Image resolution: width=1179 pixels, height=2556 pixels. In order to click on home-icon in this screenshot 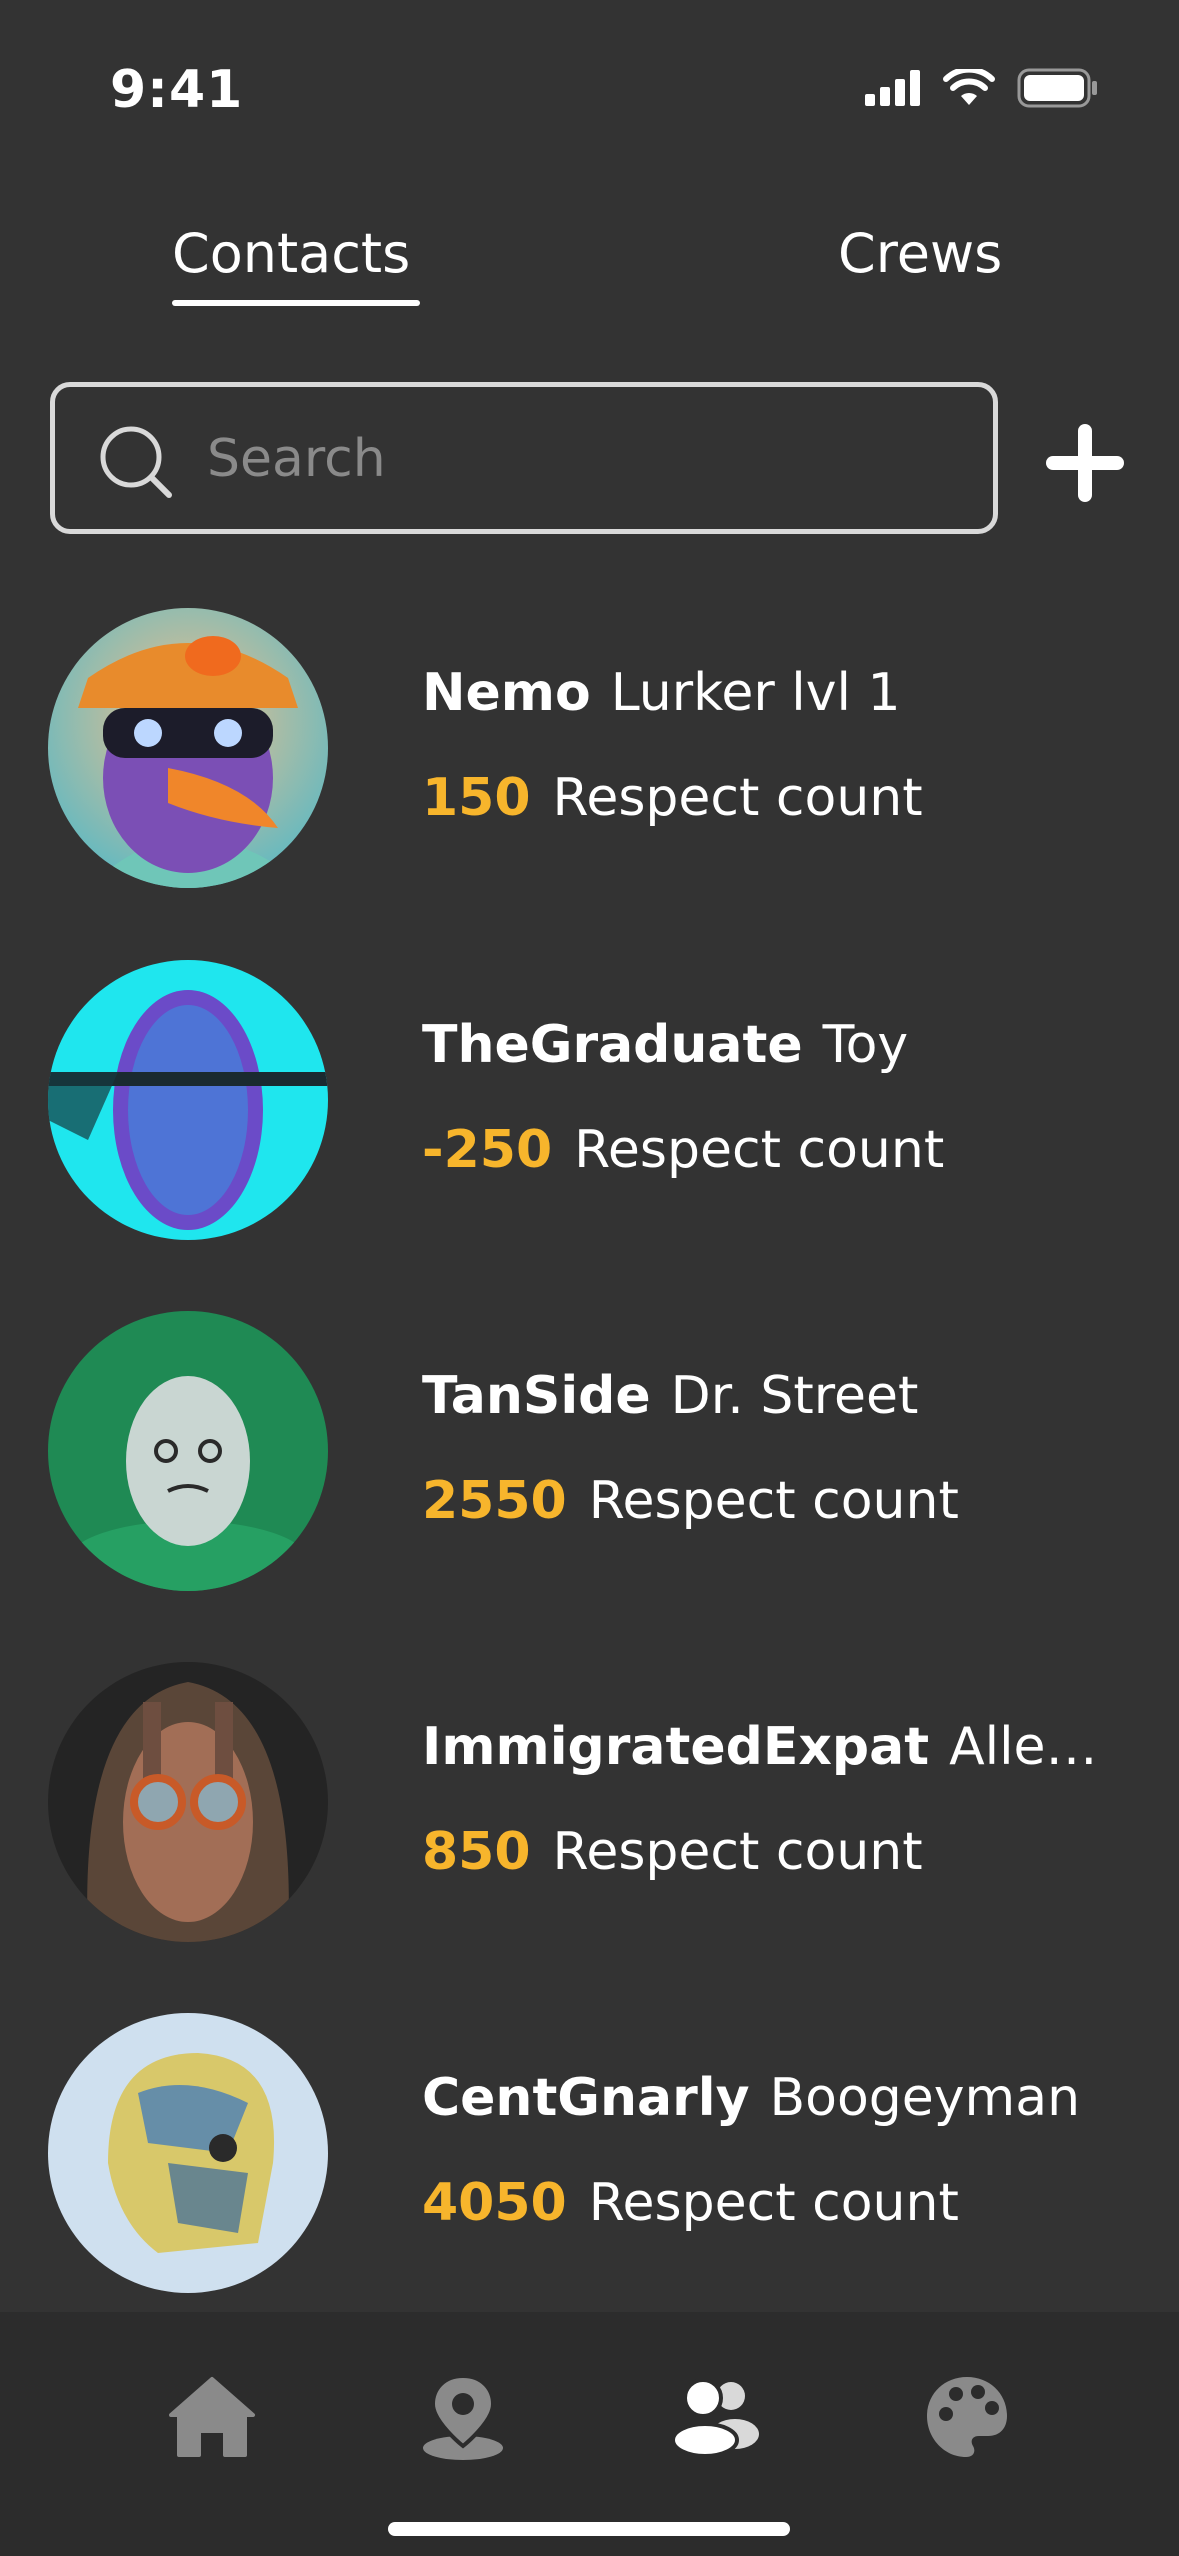, I will do `click(212, 2417)`.